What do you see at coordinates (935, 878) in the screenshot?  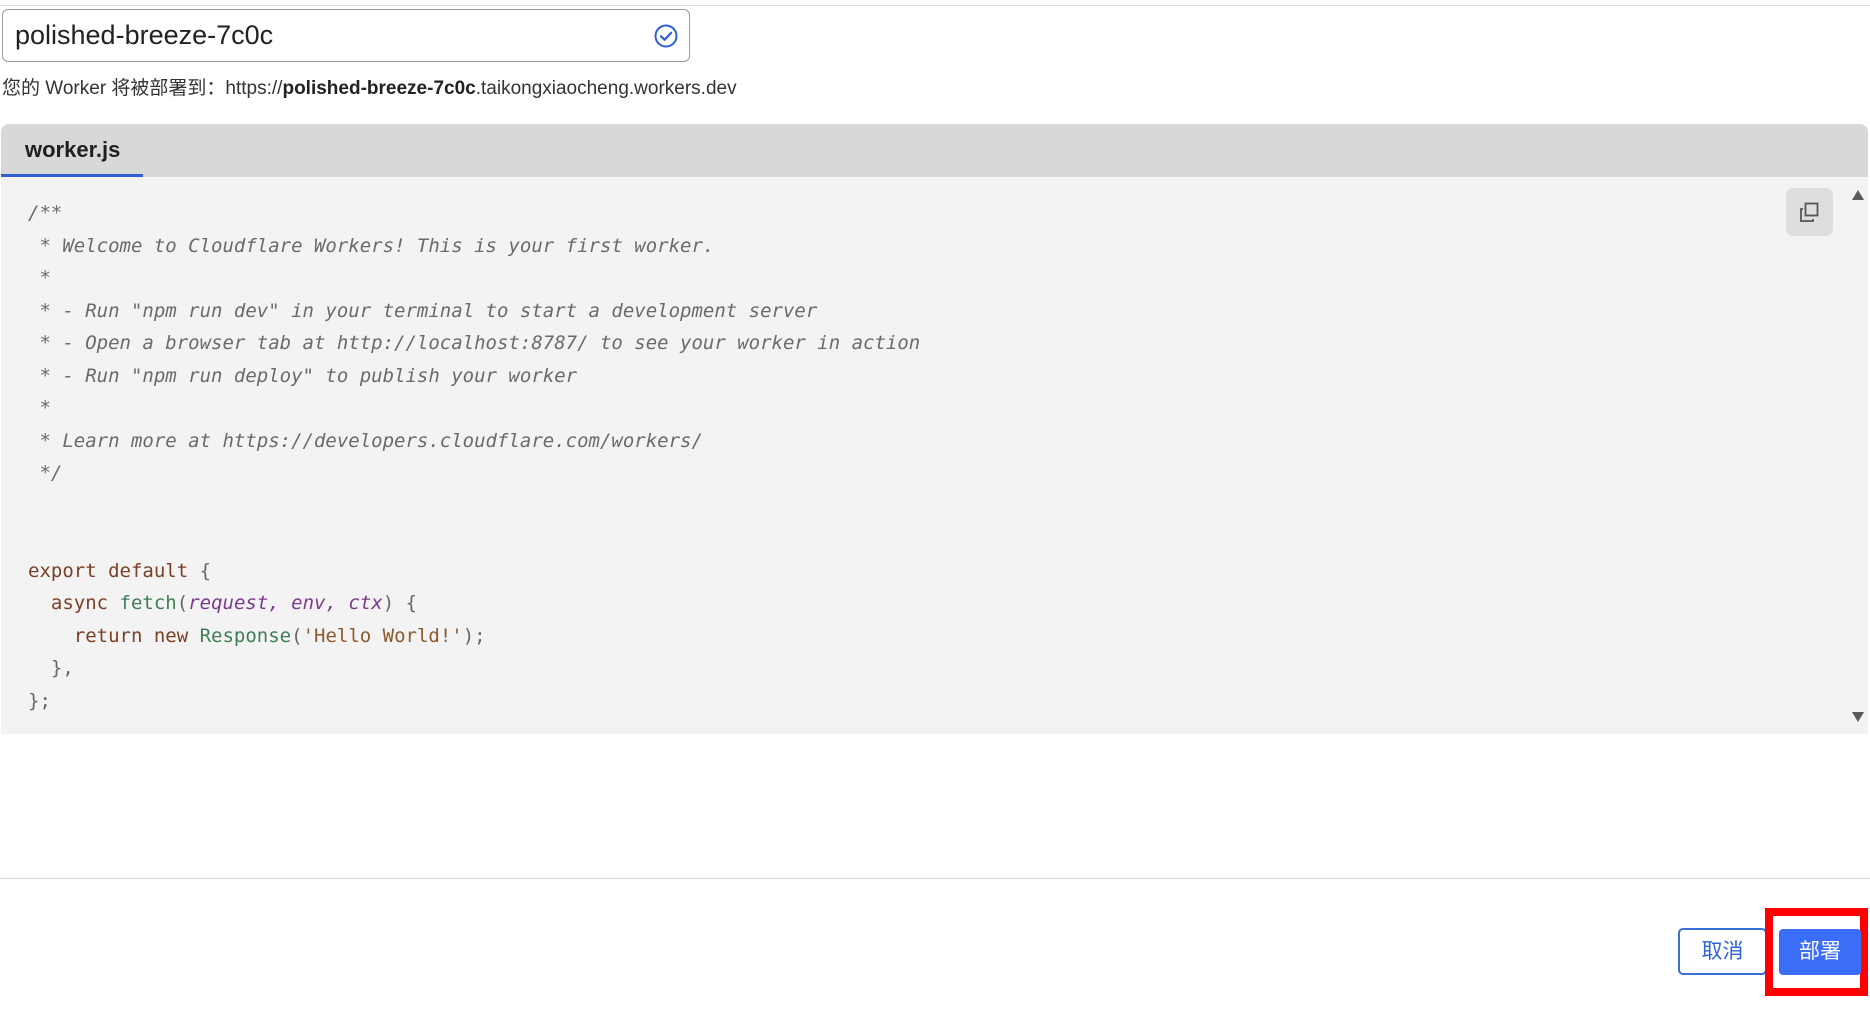 I see `footer-divider` at bounding box center [935, 878].